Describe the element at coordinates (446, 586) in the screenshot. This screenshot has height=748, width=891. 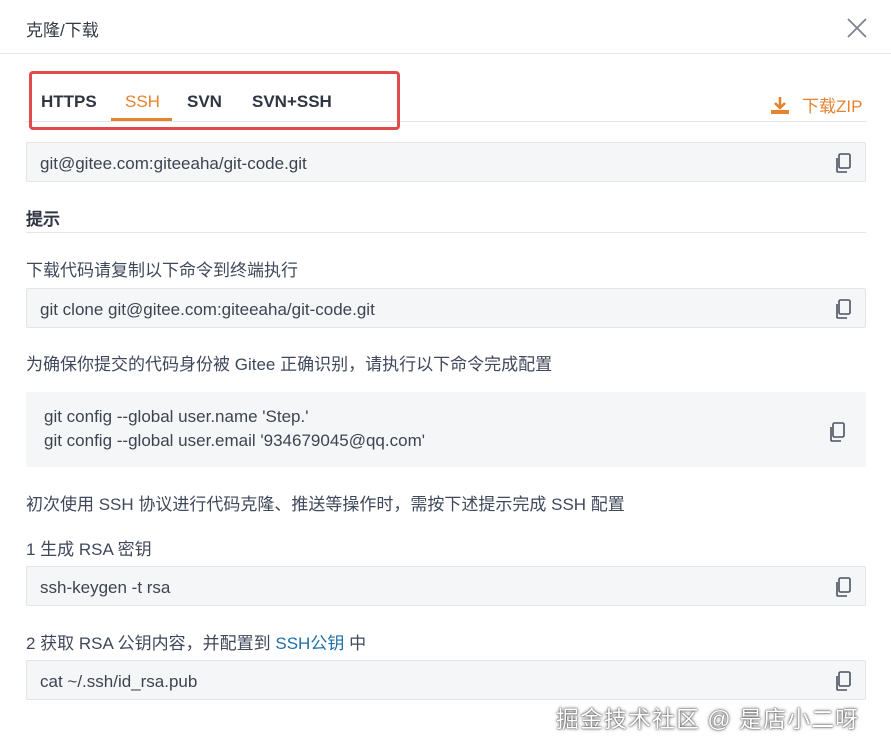
I see `keygen-command-box: ssh-keygen -t rsa` at that location.